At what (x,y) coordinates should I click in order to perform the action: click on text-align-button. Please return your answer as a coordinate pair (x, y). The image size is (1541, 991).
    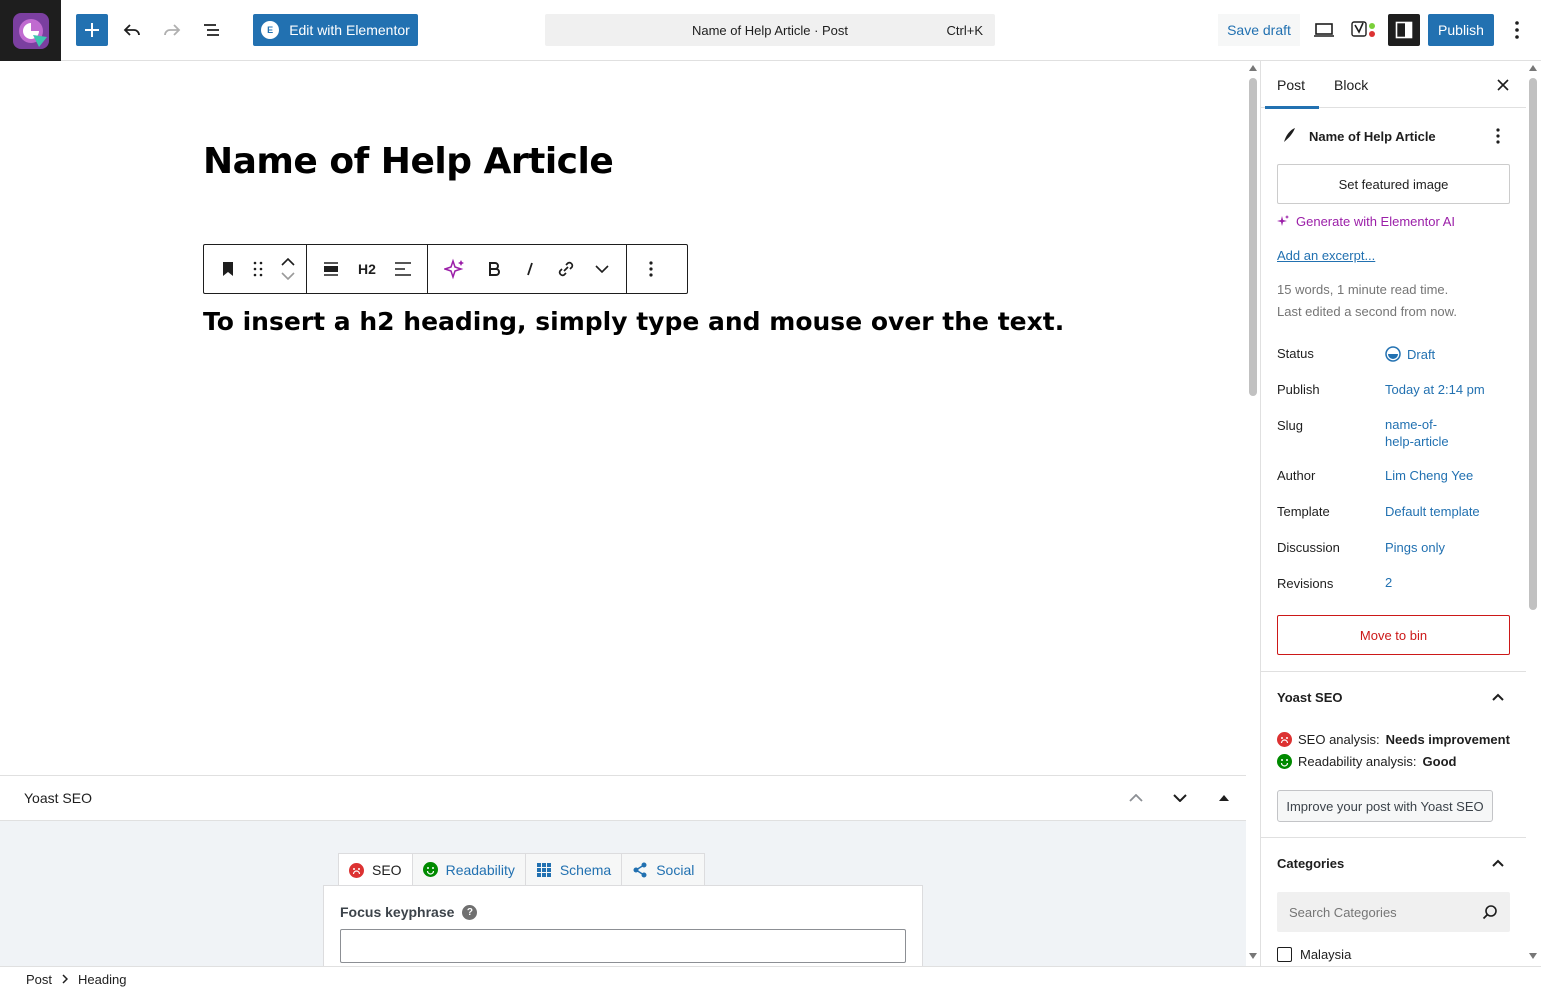
    Looking at the image, I should click on (403, 269).